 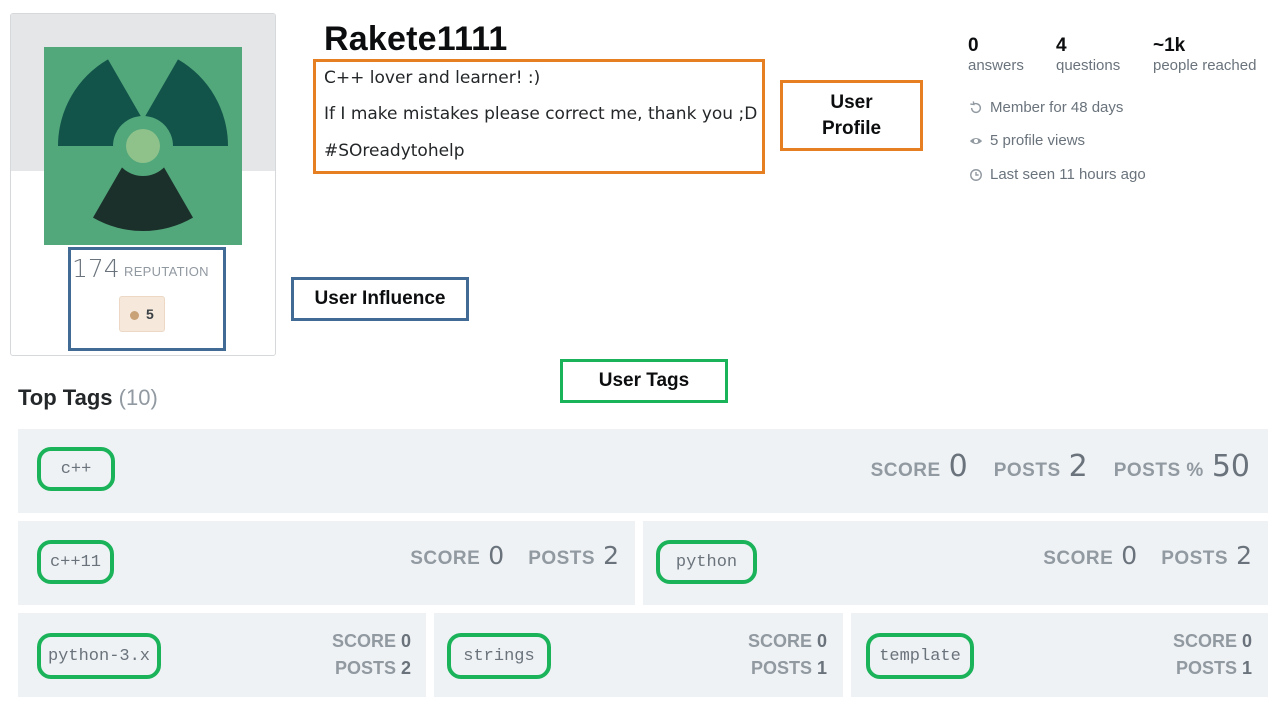 I want to click on tag-python-3x: python-3.x, so click(x=99, y=656).